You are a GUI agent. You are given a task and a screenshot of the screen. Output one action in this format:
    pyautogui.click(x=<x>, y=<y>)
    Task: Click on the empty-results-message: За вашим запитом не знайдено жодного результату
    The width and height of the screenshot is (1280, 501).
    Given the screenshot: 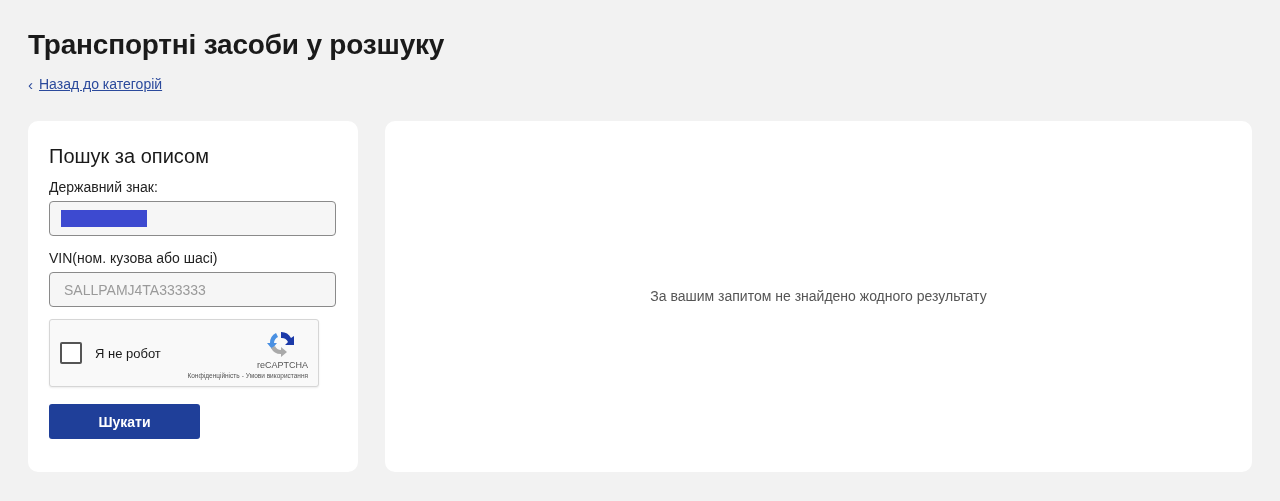 What is the action you would take?
    pyautogui.click(x=818, y=296)
    